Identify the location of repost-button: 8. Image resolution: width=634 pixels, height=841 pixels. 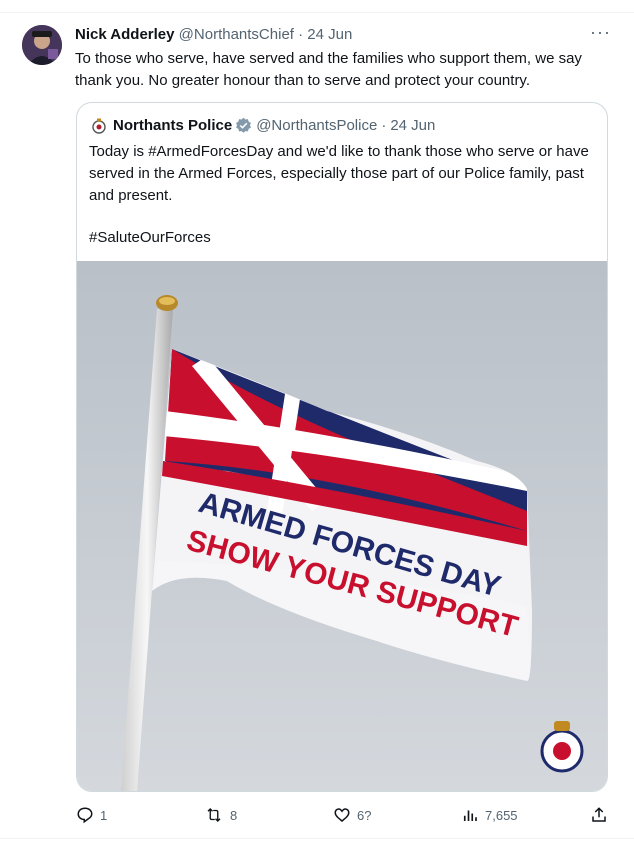
(220, 815).